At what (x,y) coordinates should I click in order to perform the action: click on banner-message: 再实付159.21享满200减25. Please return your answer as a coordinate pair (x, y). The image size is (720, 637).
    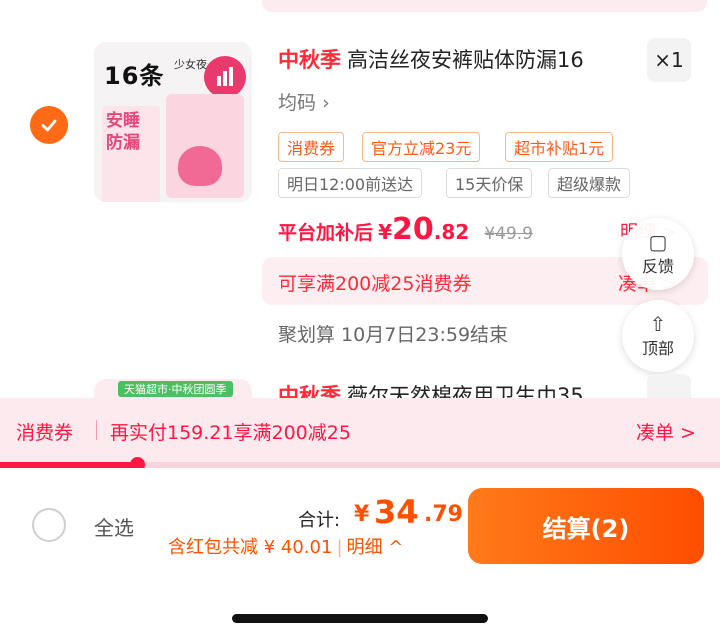
    Looking at the image, I should click on (230, 433).